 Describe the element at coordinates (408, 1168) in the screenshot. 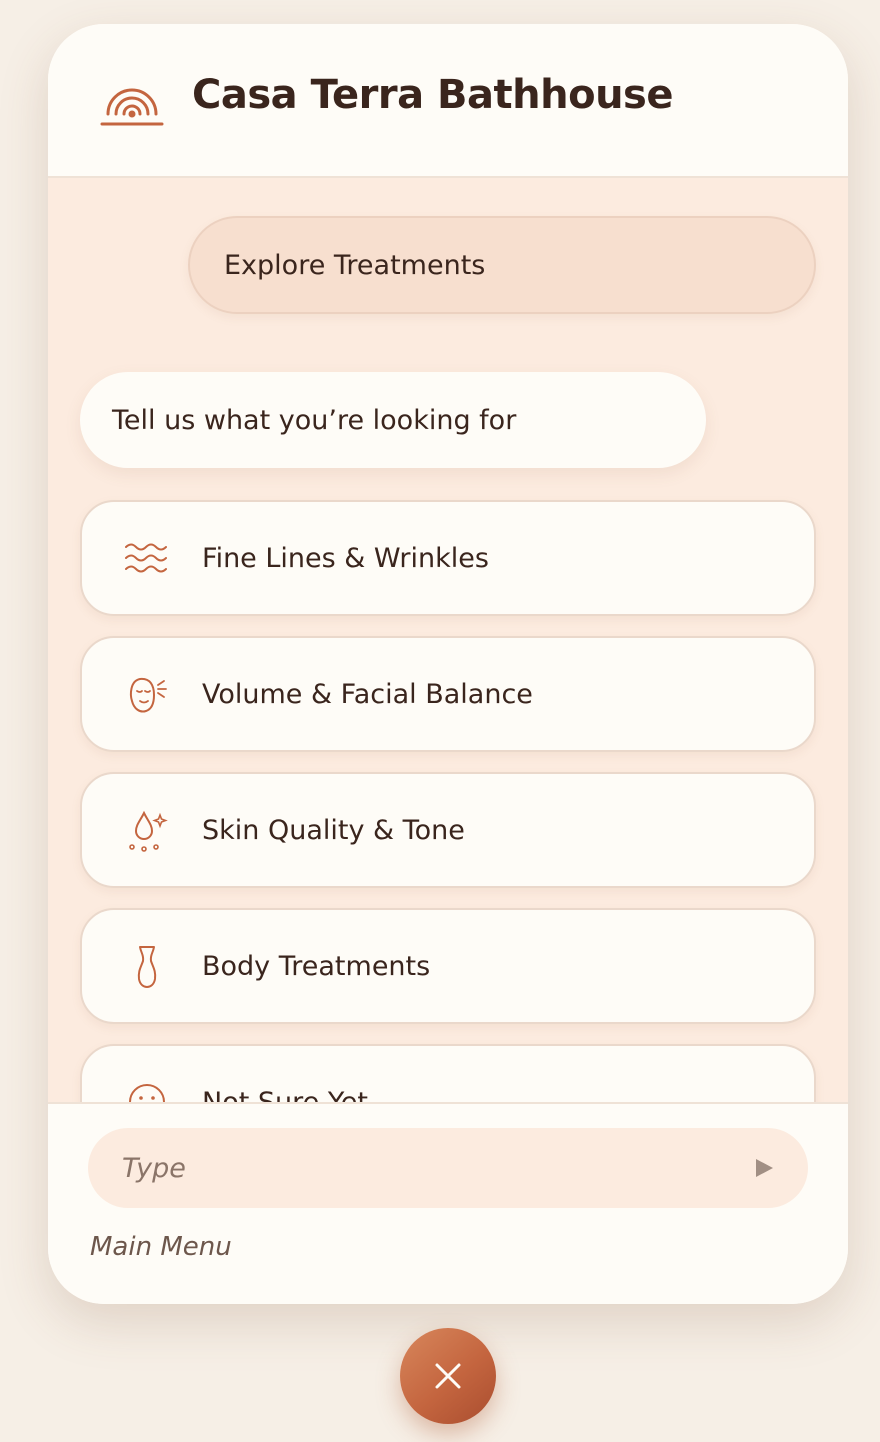

I see `message-input` at that location.